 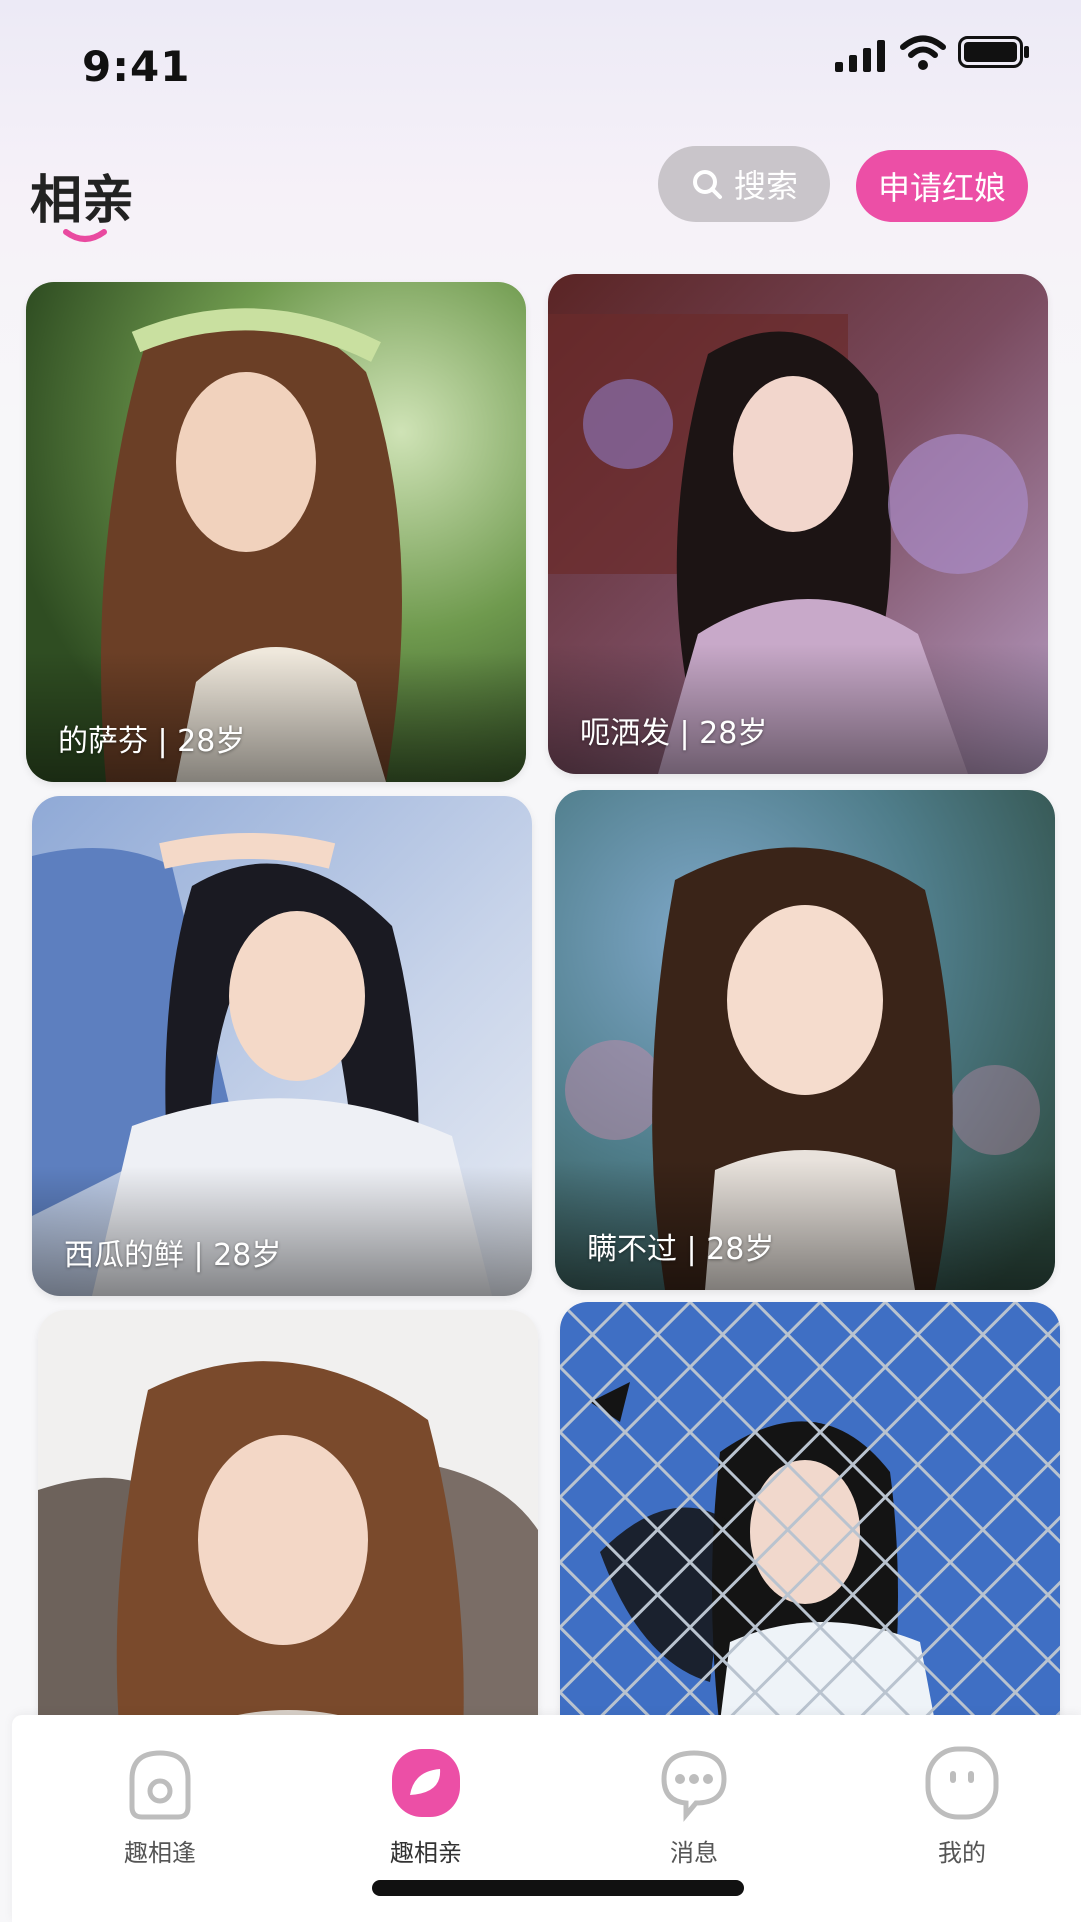 I want to click on profile-caption: 西瓜的鲜 | 28岁, so click(x=173, y=1255).